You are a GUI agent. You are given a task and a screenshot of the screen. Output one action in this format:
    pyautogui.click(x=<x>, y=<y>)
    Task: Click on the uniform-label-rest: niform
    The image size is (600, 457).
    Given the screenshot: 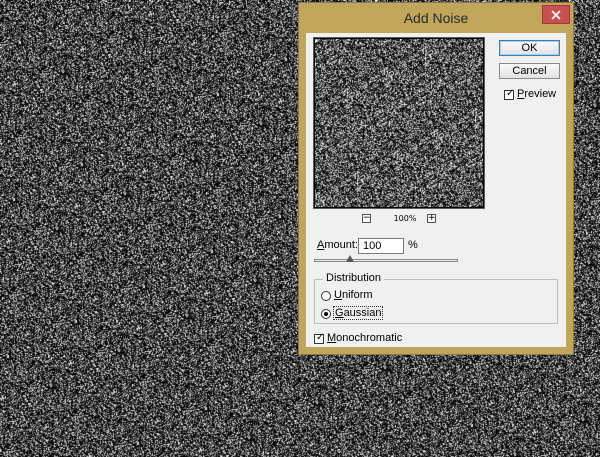 What is the action you would take?
    pyautogui.click(x=357, y=295)
    